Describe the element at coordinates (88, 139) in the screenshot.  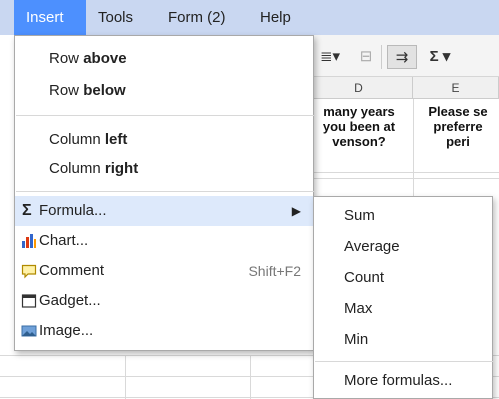
I see `column-left-label: Column left` at that location.